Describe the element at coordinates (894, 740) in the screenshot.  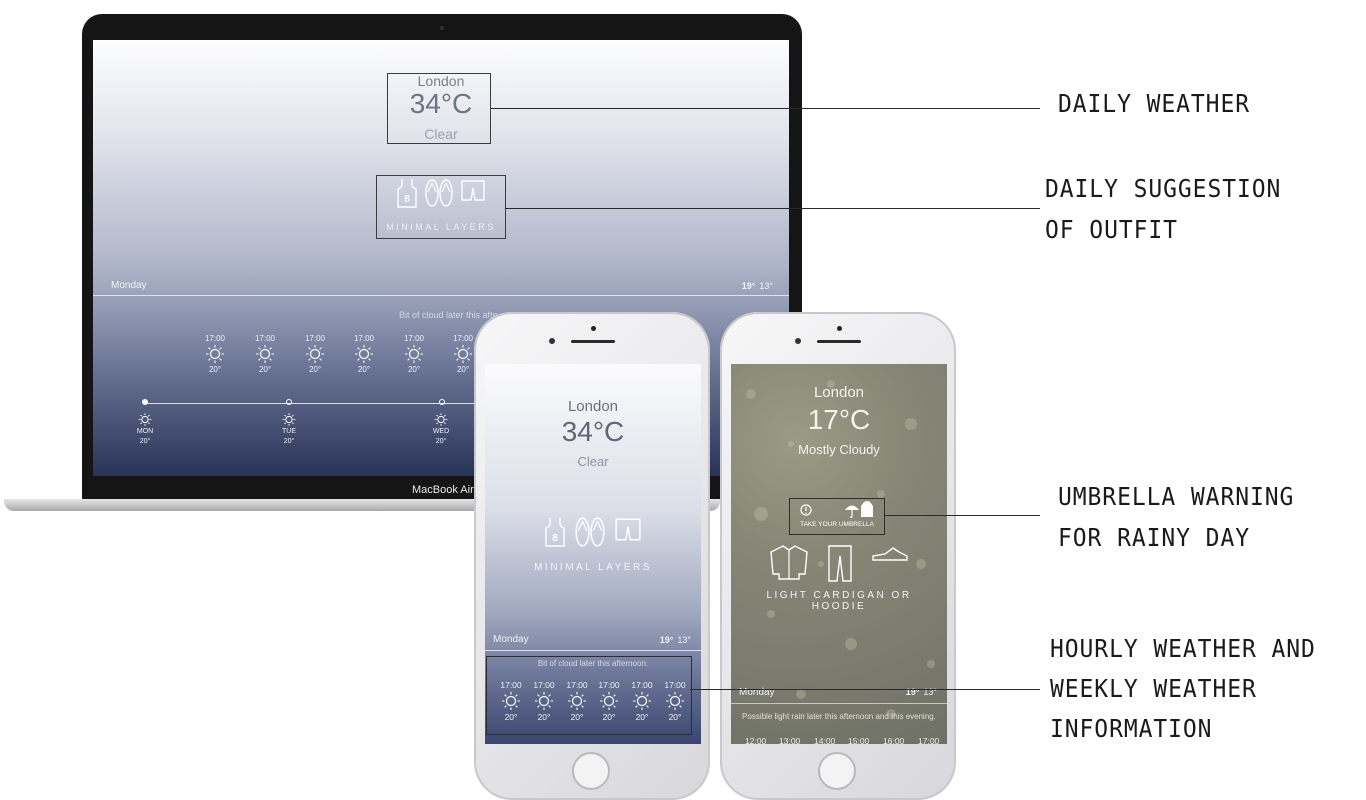
I see `hourly-time: 16:00` at that location.